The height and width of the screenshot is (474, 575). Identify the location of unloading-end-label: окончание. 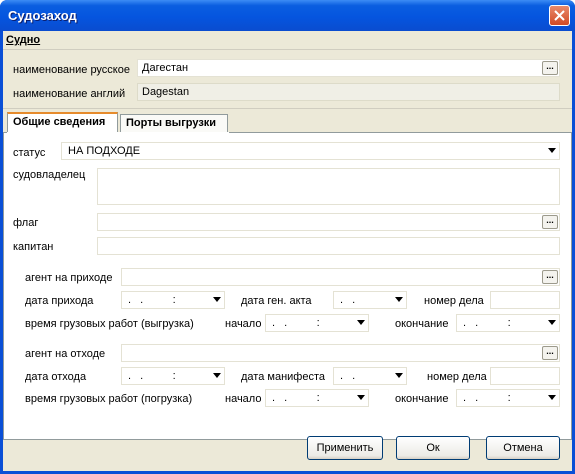
(422, 324).